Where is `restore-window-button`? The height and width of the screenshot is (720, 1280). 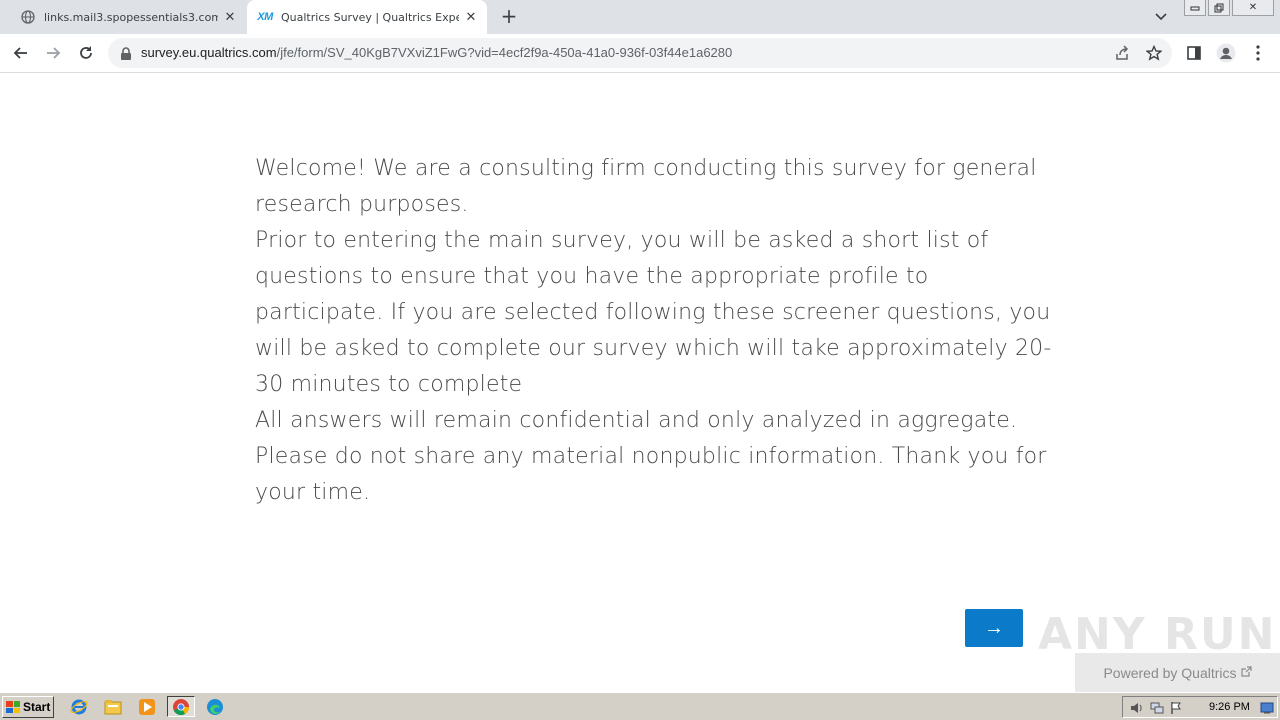
restore-window-button is located at coordinates (1219, 8).